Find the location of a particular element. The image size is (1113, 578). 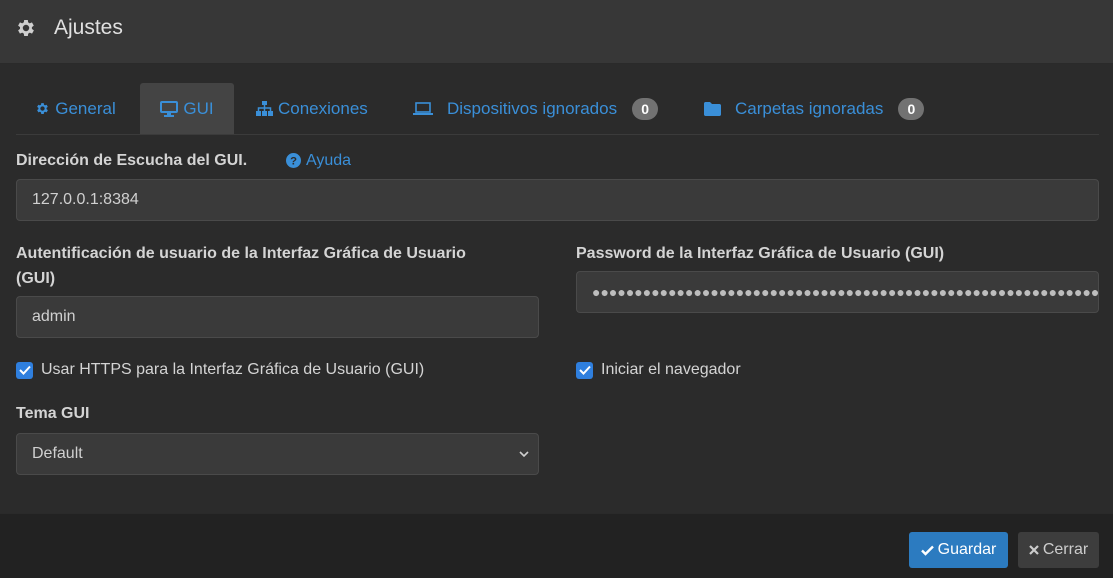

gear-icon is located at coordinates (26, 28).